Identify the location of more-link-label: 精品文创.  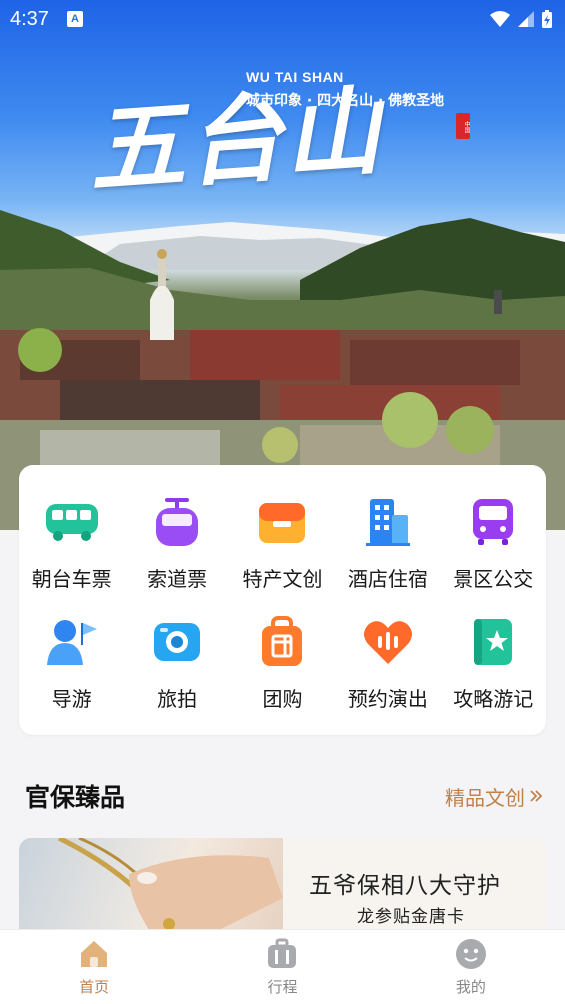
(485, 797).